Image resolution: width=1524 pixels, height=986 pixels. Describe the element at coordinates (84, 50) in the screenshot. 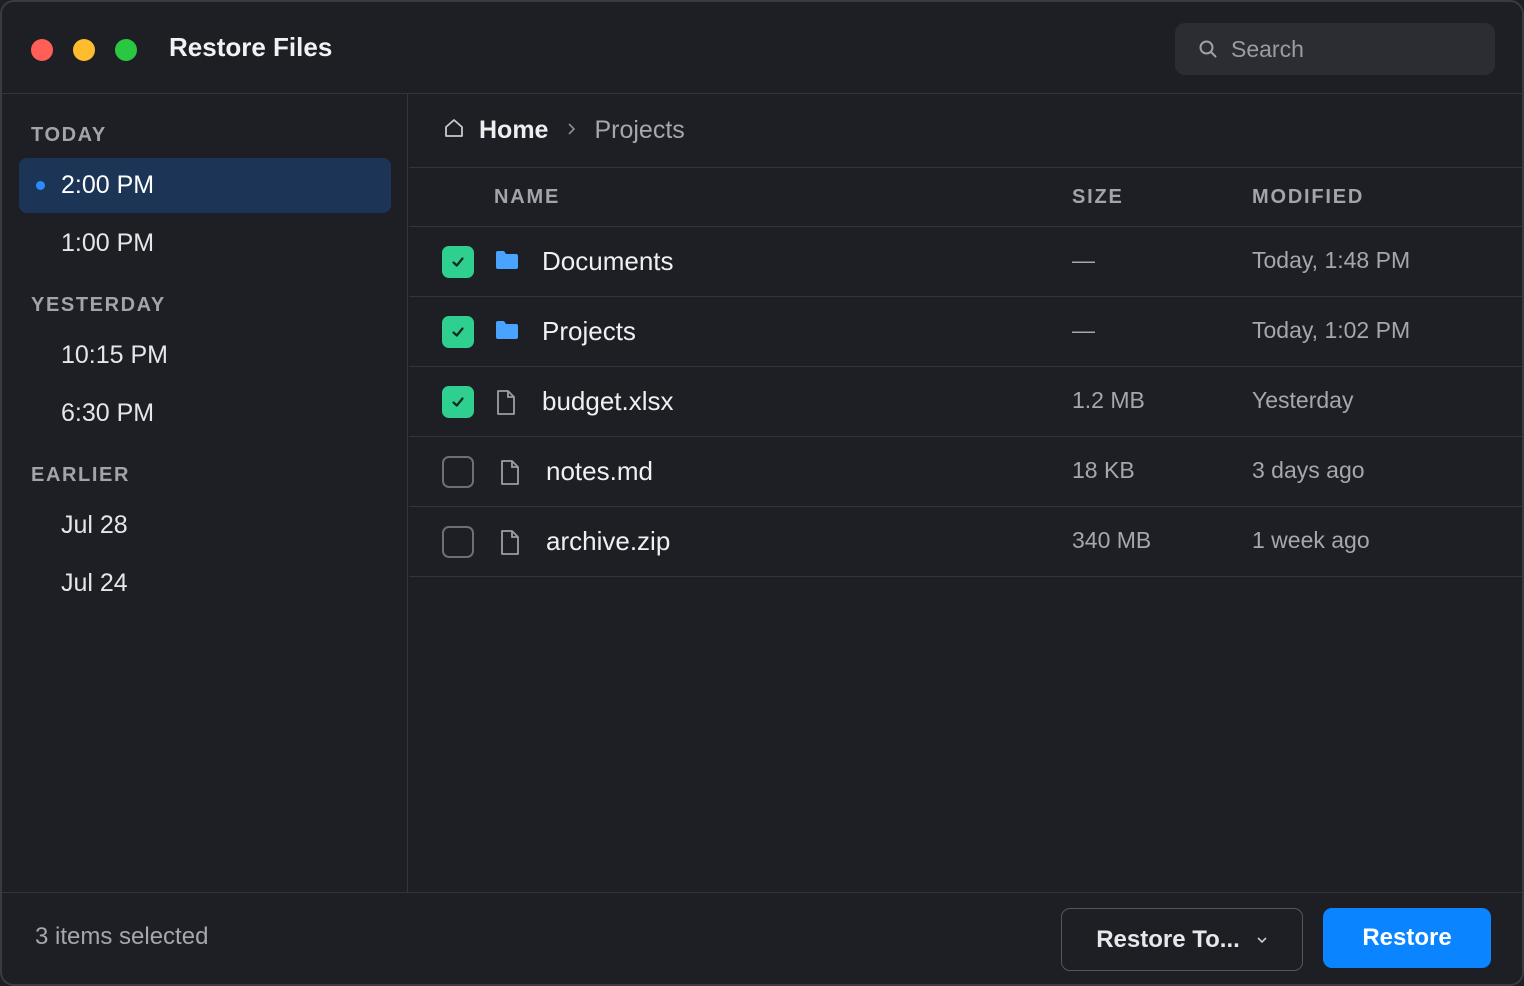

I see `minimize-window-button` at that location.